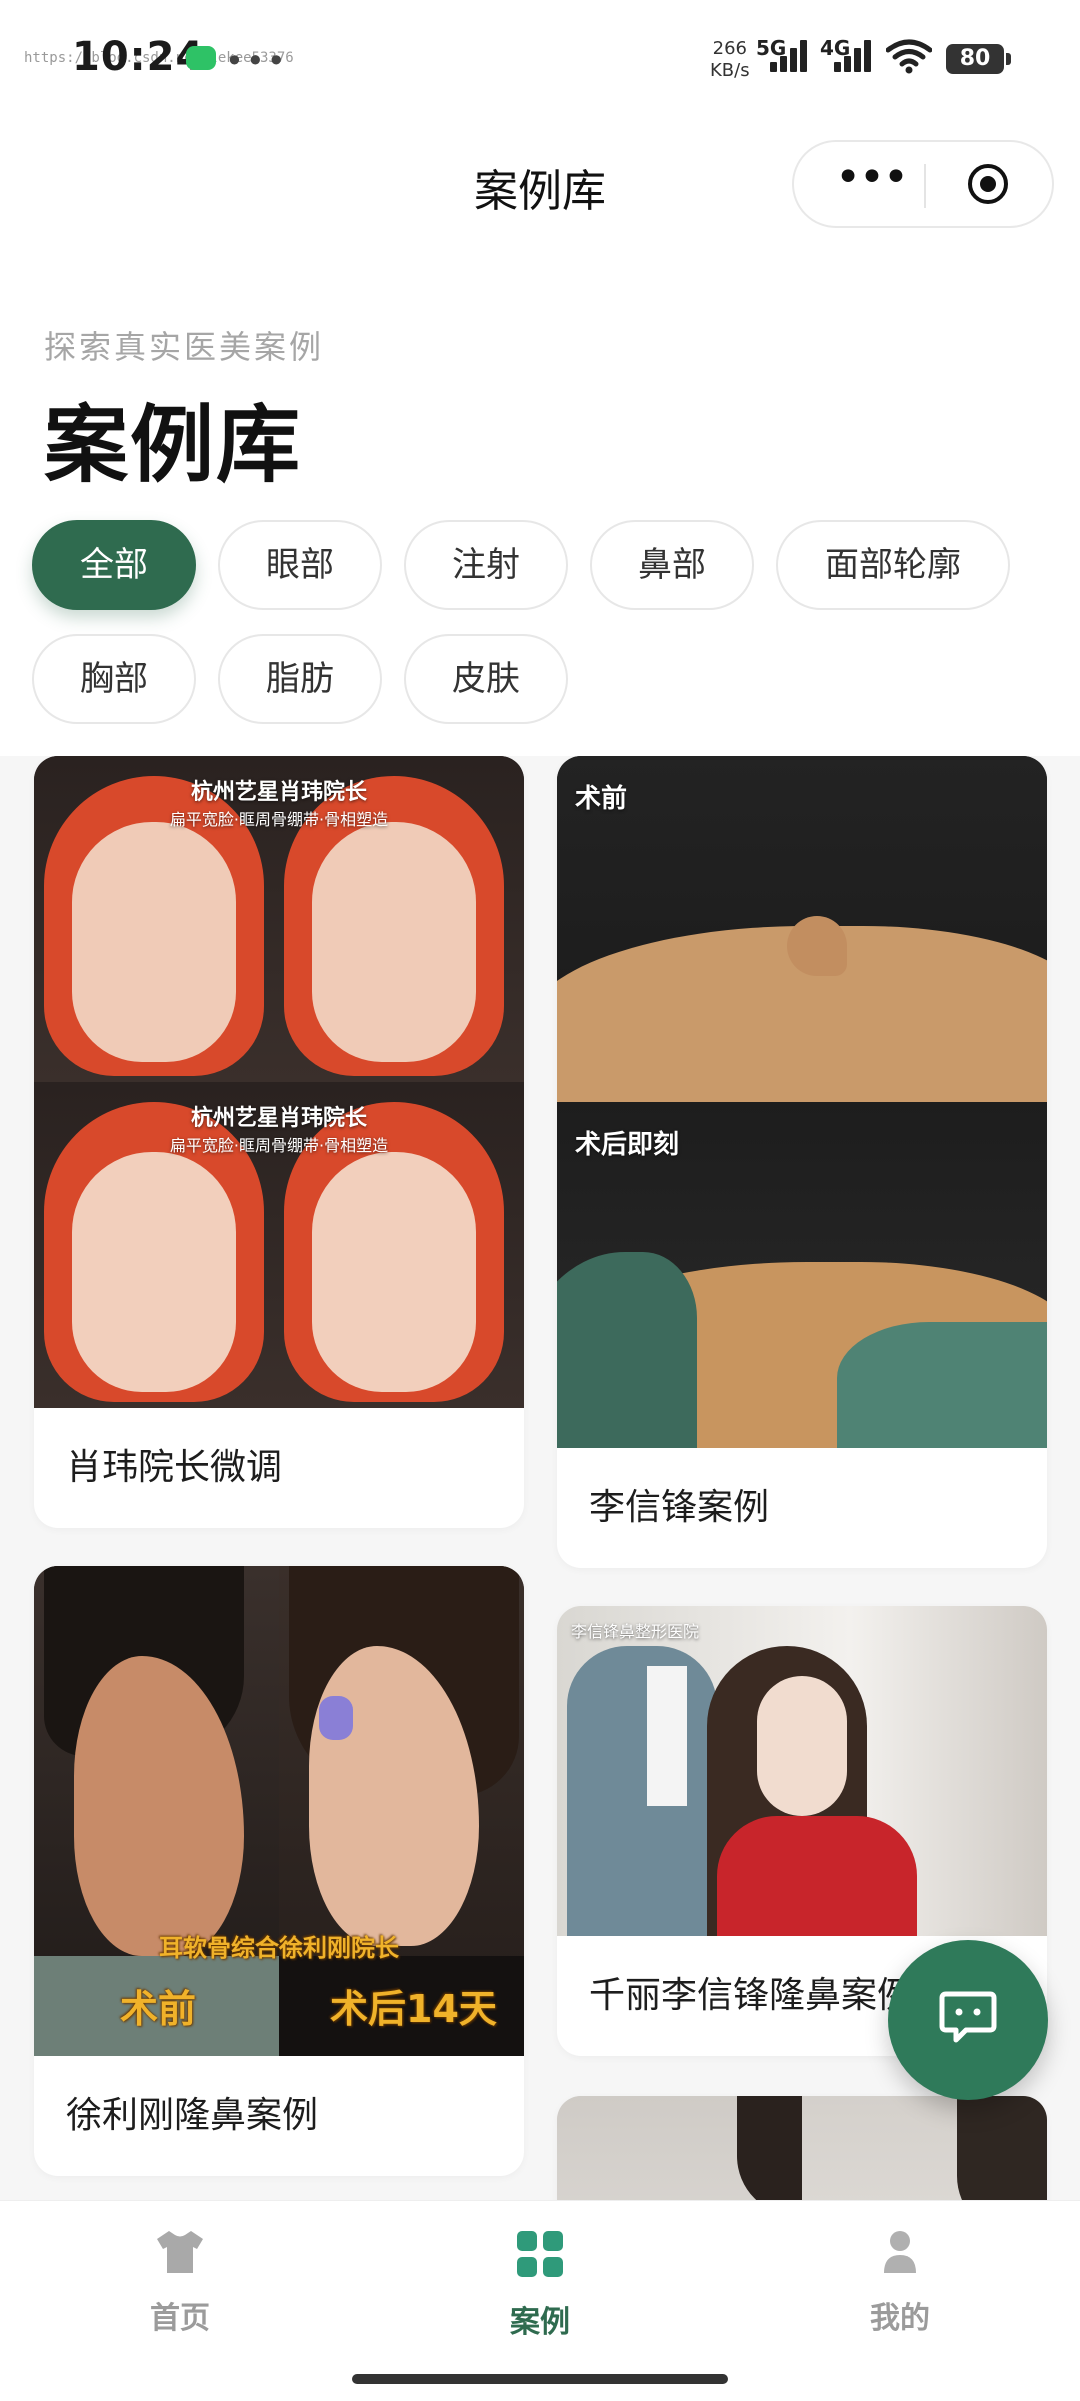 The height and width of the screenshot is (2401, 1080). I want to click on tab-cases-label: 案例, so click(540, 2322).